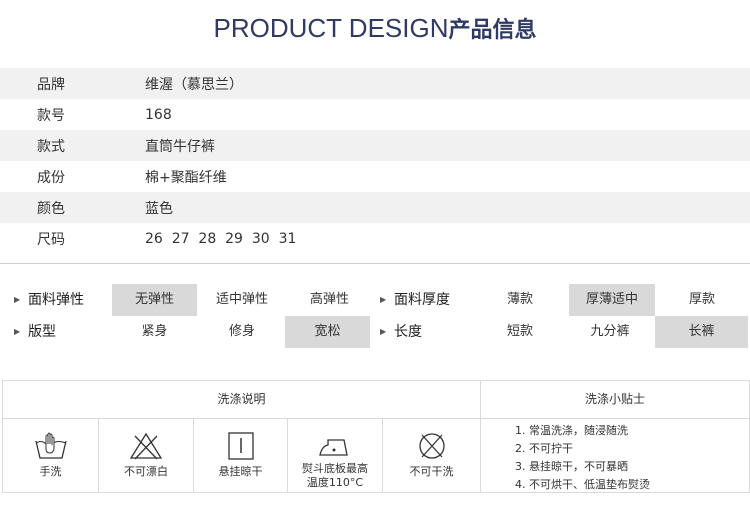 This screenshot has width=750, height=511. What do you see at coordinates (375, 263) in the screenshot?
I see `info-bottom-divider` at bounding box center [375, 263].